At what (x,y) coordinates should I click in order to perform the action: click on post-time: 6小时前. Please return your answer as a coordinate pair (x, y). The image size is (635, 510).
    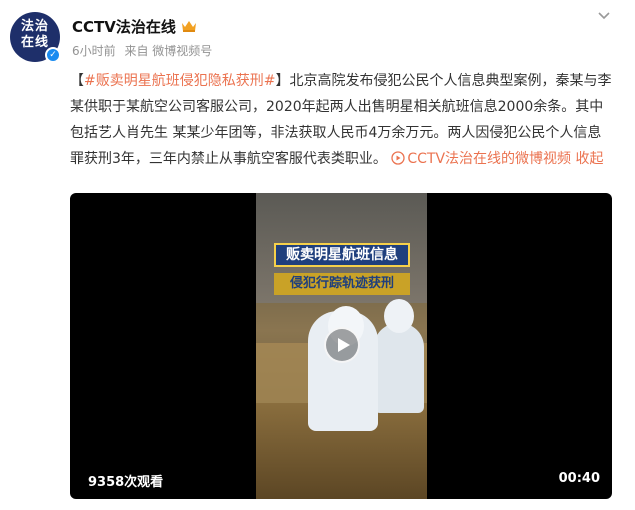
    Looking at the image, I should click on (94, 51).